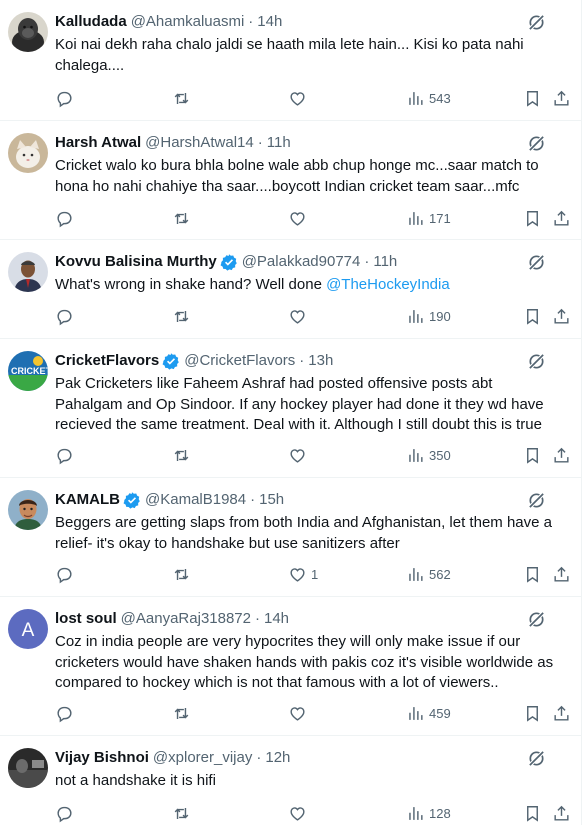 Image resolution: width=582 pixels, height=825 pixels. What do you see at coordinates (102, 758) in the screenshot?
I see `display-name: Vijay Bishnoi` at bounding box center [102, 758].